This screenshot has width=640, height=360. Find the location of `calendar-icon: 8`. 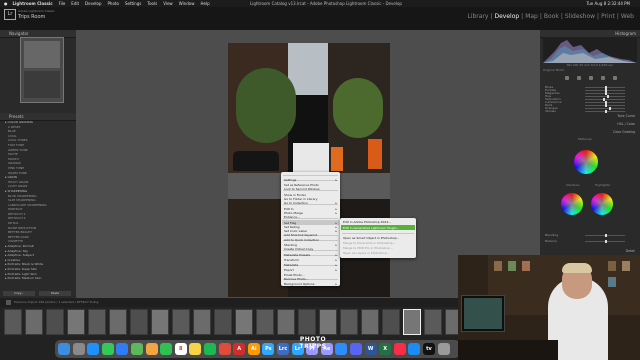

calendar-icon: 8 is located at coordinates (180, 349).